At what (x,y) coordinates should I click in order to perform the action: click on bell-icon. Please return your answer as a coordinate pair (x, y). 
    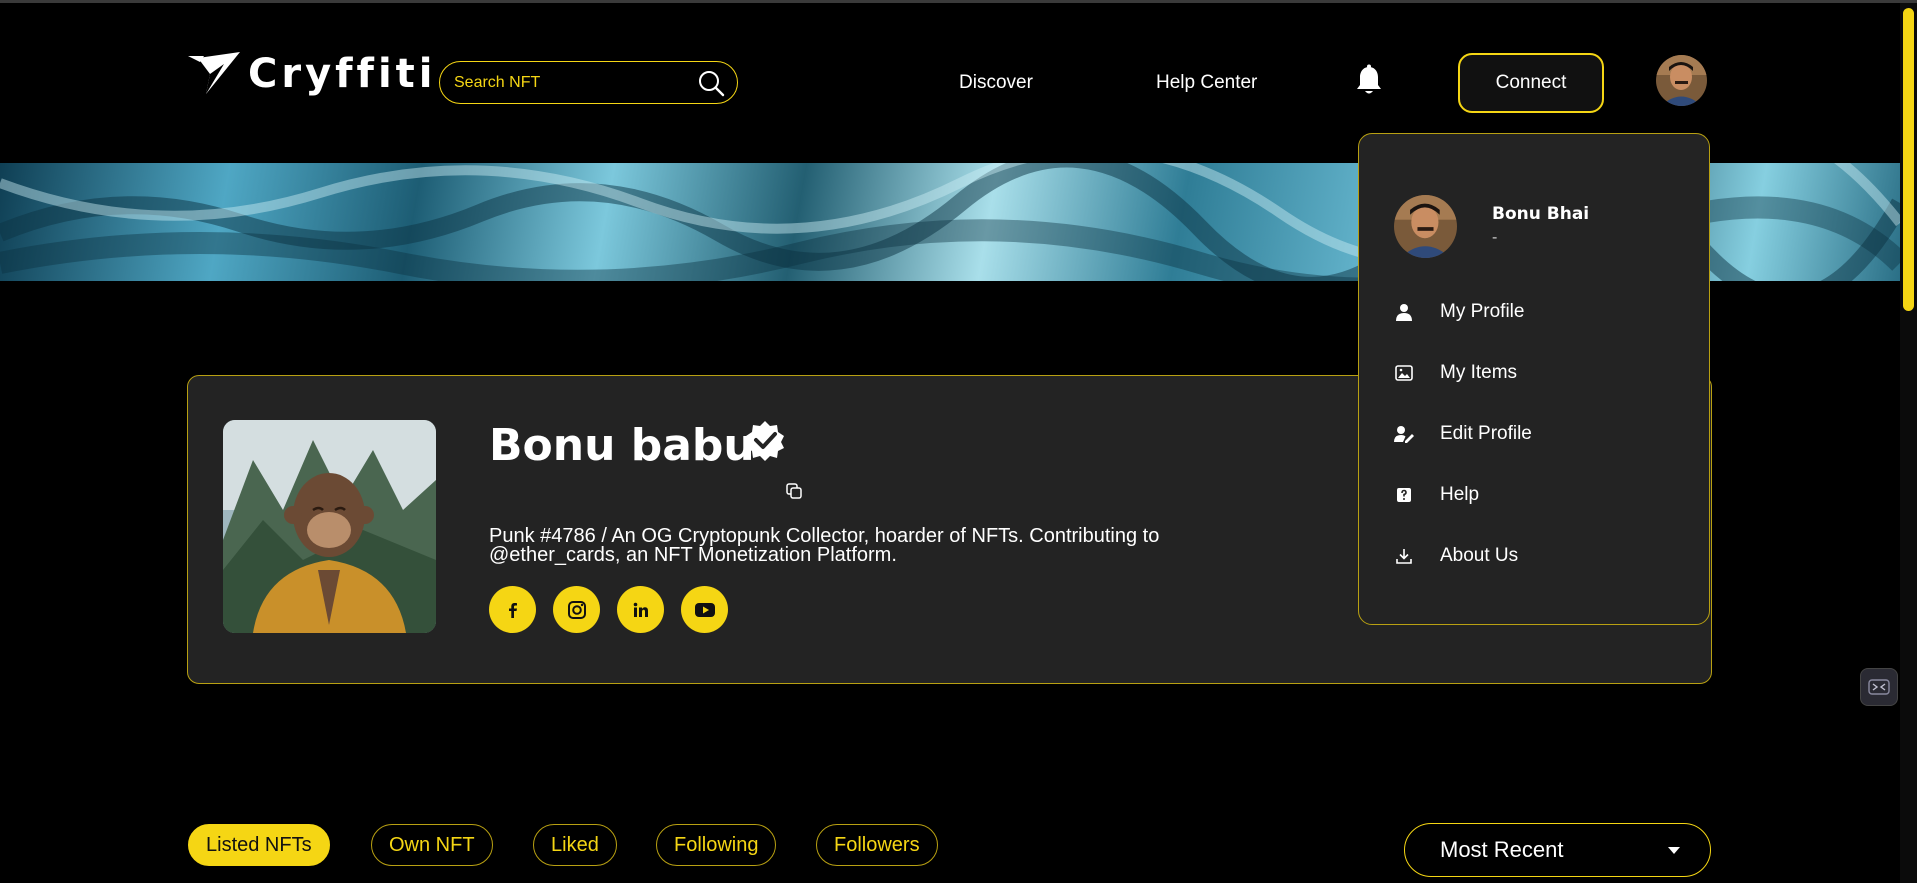
    Looking at the image, I should click on (1369, 80).